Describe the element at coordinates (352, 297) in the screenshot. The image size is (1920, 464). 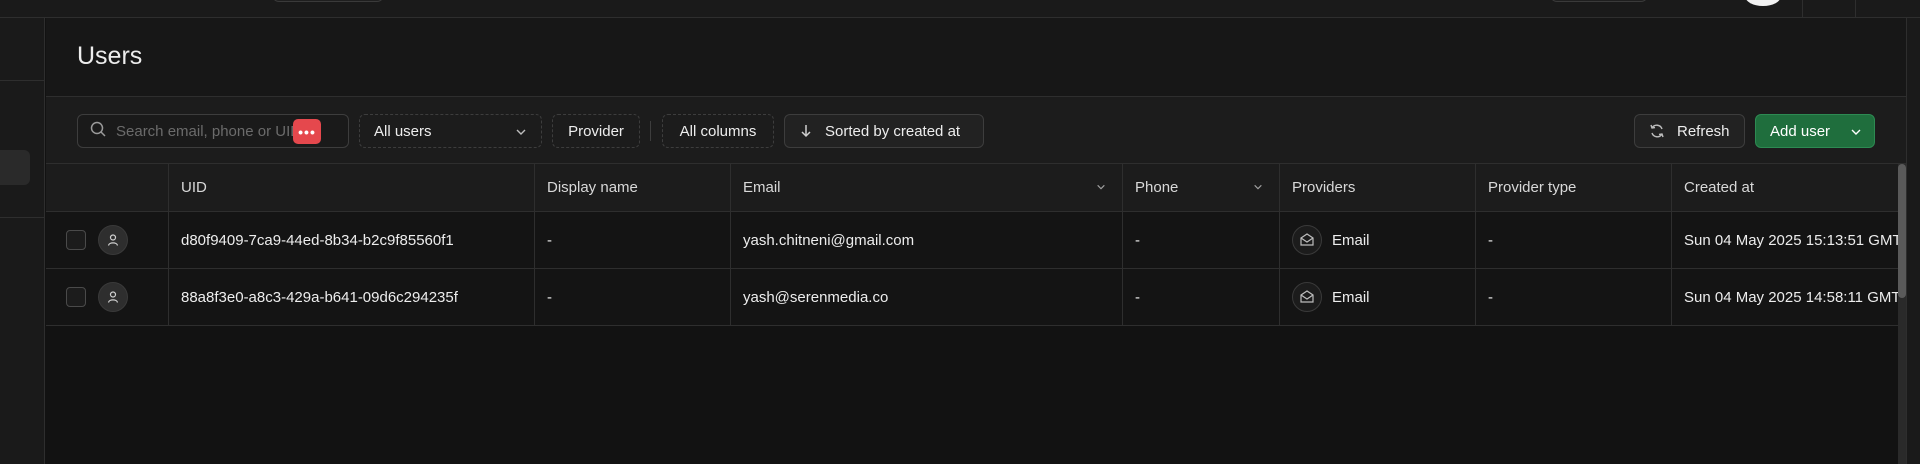
I see `uid-cell: 88a8f3e0-a8c3-429a-b641-09d6c294235f` at that location.